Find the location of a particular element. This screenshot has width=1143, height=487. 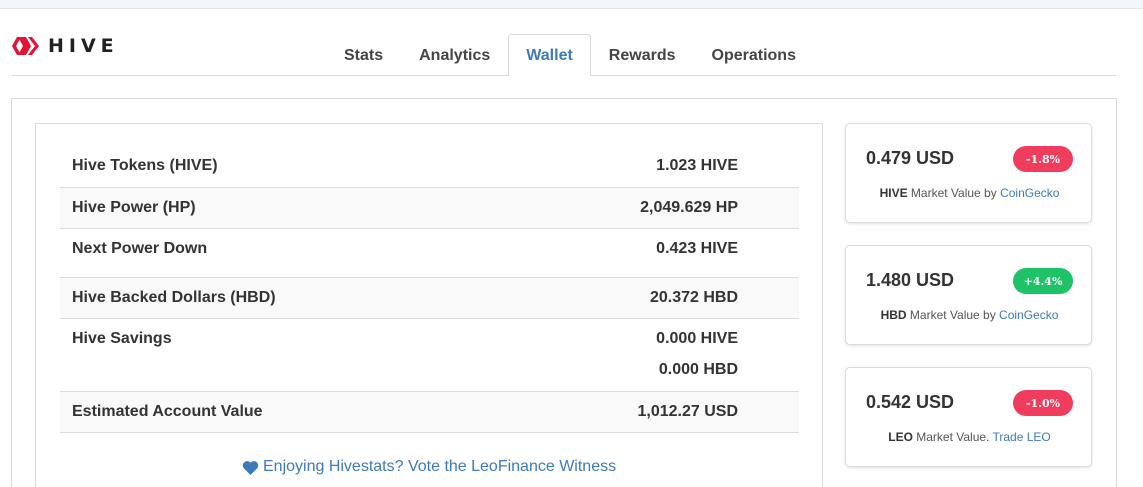

row-label: Estimated Account Value is located at coordinates (167, 411).